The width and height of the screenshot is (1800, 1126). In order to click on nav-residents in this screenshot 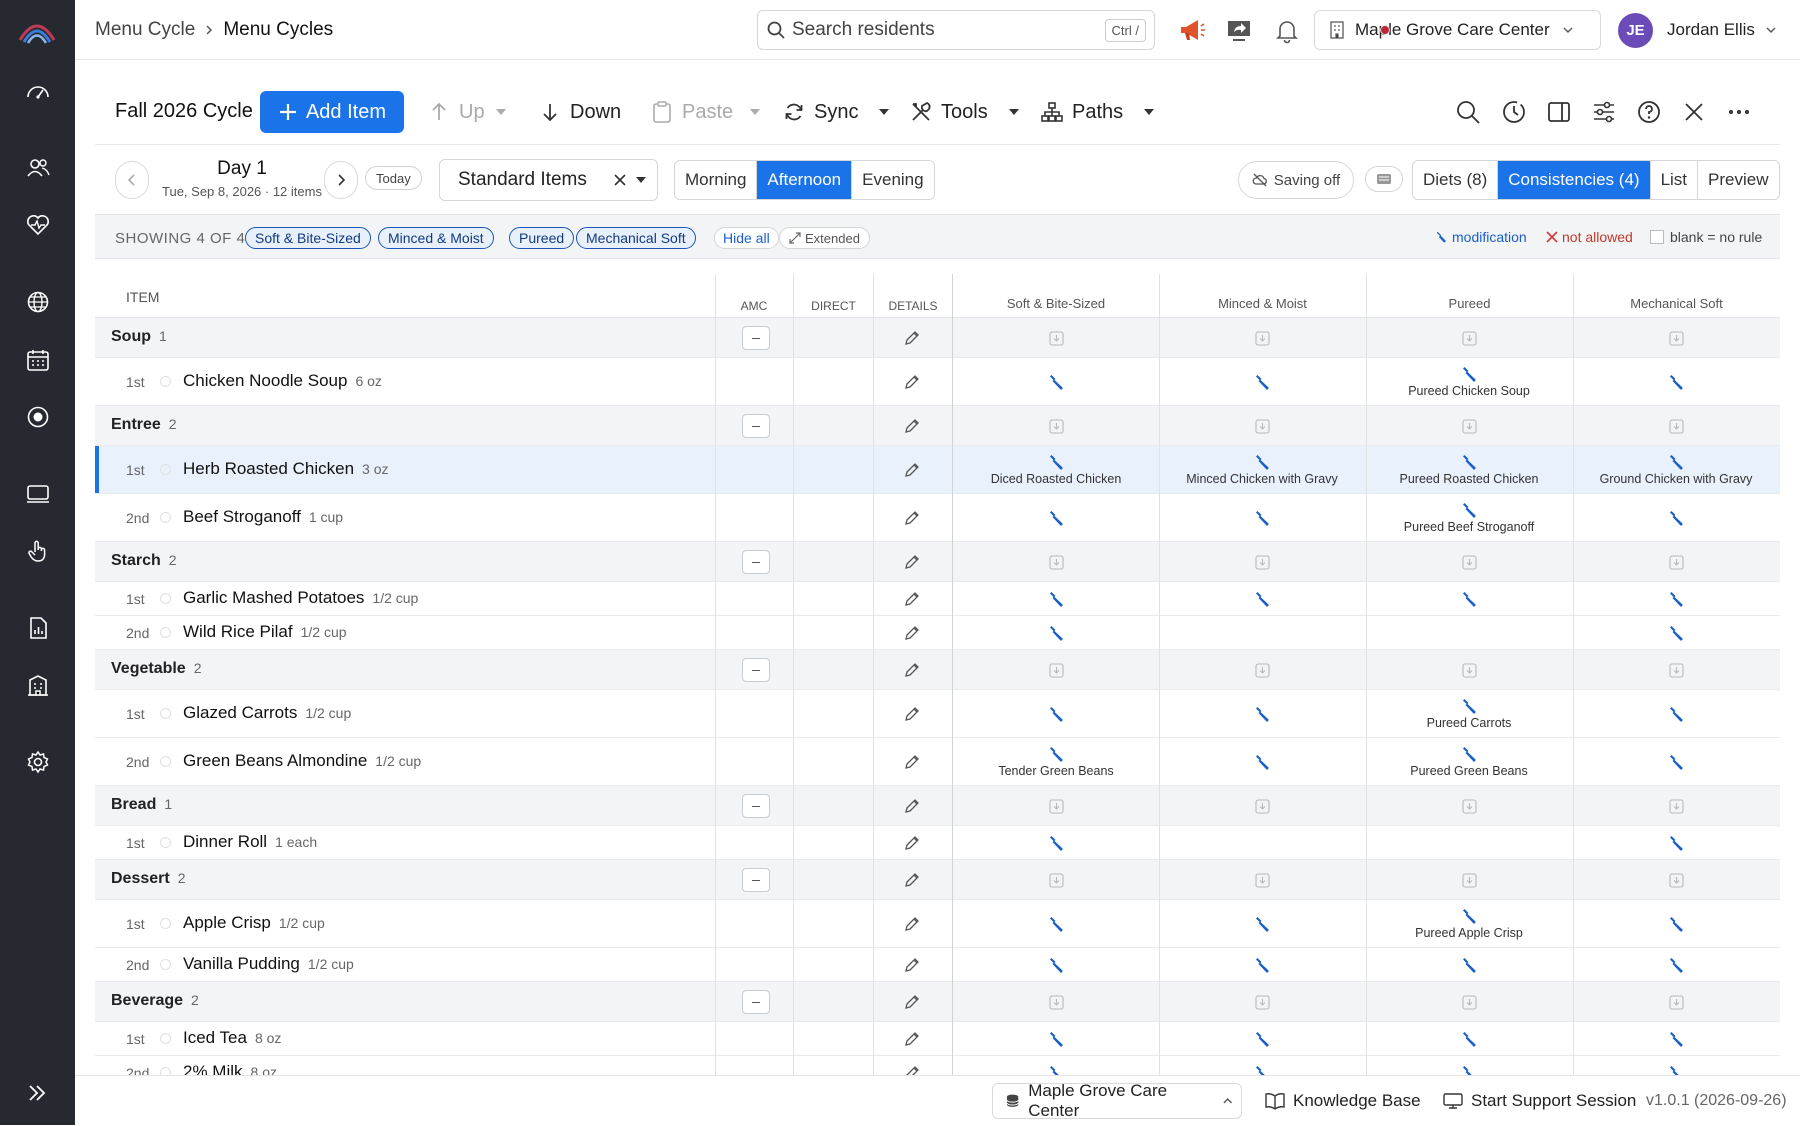, I will do `click(37, 168)`.